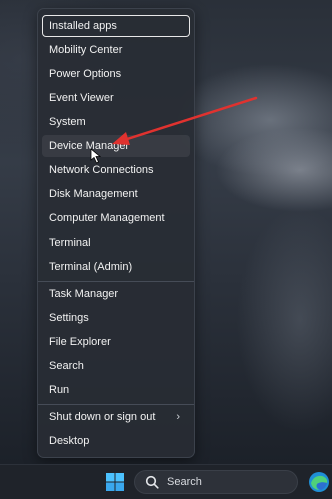 Image resolution: width=332 pixels, height=499 pixels. What do you see at coordinates (319, 482) in the screenshot?
I see `edge-browser-icon` at bounding box center [319, 482].